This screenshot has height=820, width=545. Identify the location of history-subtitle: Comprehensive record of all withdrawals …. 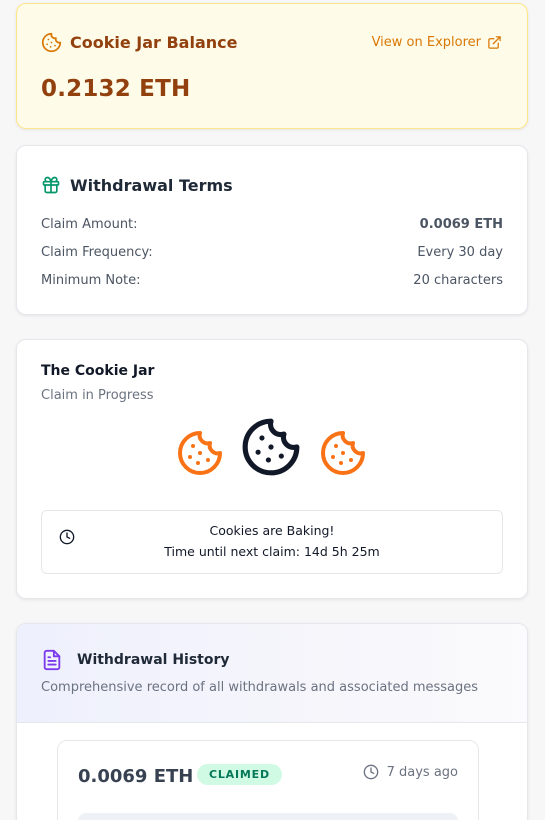
(260, 687).